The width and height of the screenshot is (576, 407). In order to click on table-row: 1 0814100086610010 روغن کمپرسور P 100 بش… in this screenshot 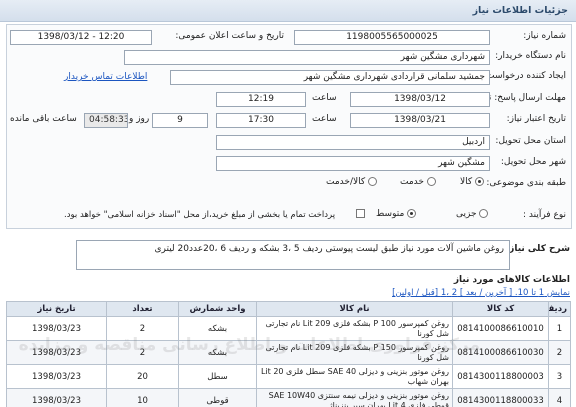, I will do `click(288, 328)`.